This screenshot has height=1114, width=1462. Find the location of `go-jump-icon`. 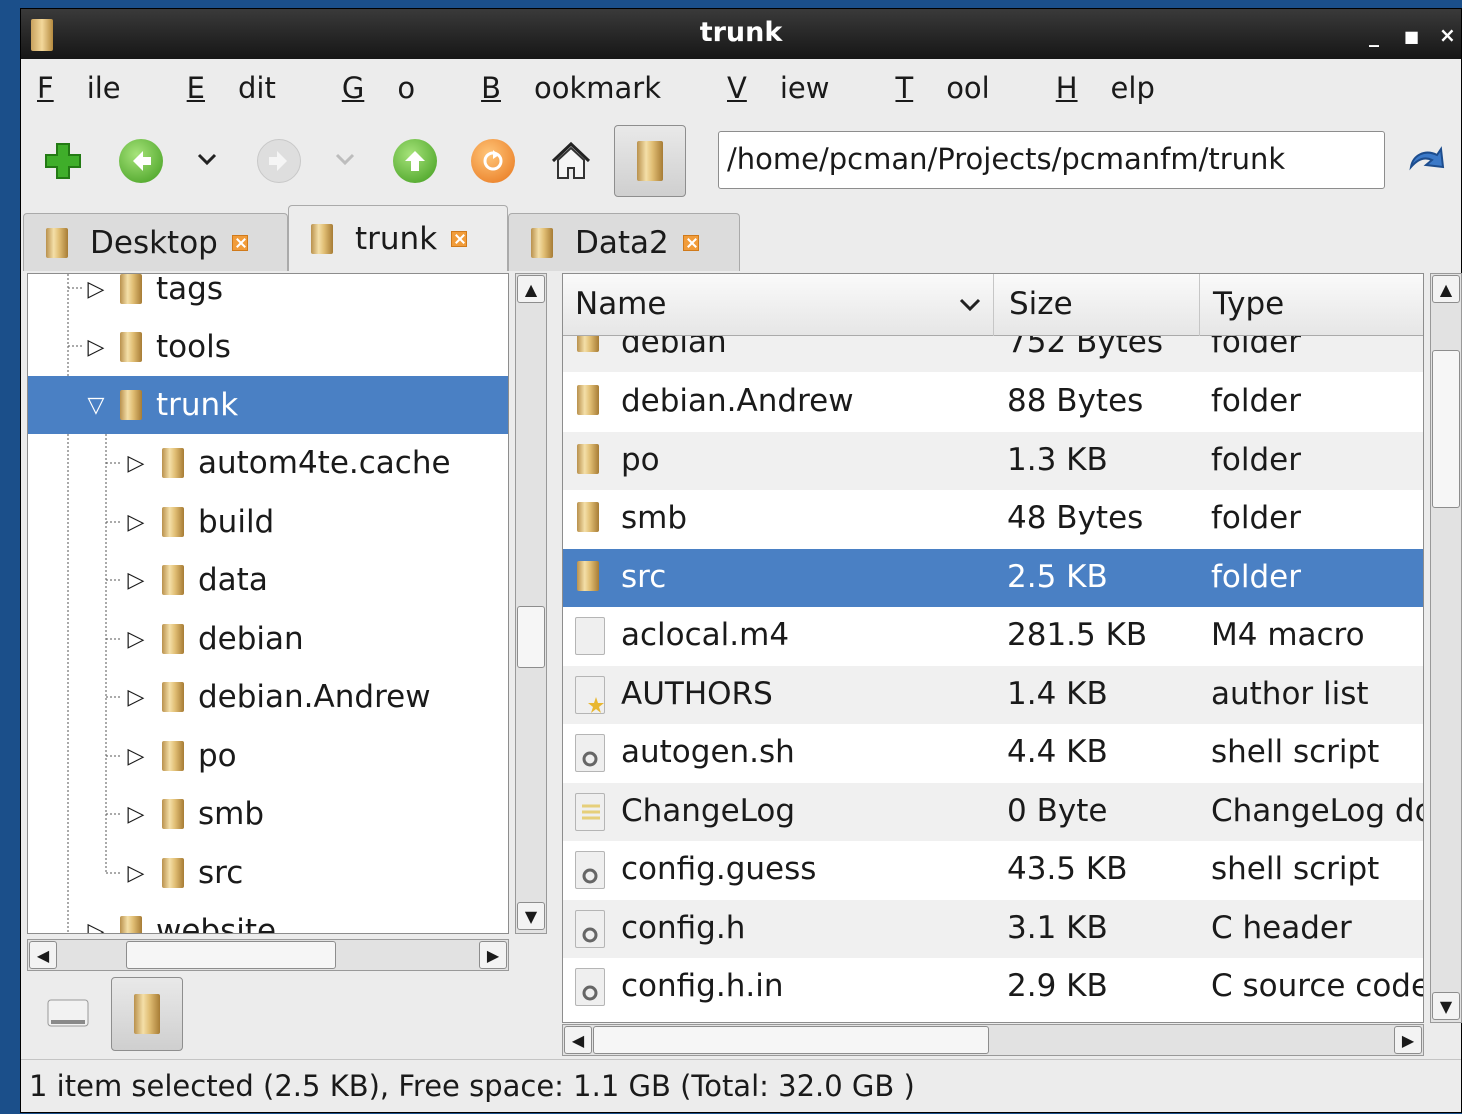

go-jump-icon is located at coordinates (1427, 158).